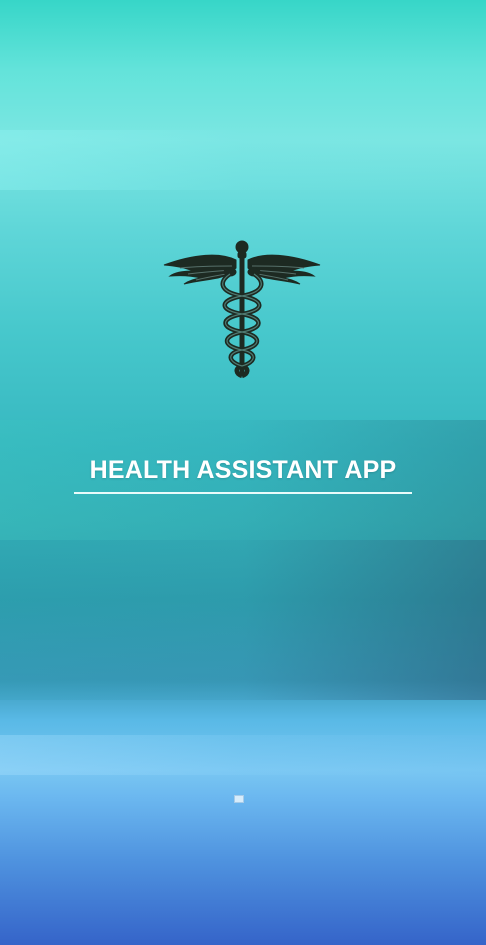 Image resolution: width=486 pixels, height=945 pixels. What do you see at coordinates (239, 799) in the screenshot?
I see `loading-indicator` at bounding box center [239, 799].